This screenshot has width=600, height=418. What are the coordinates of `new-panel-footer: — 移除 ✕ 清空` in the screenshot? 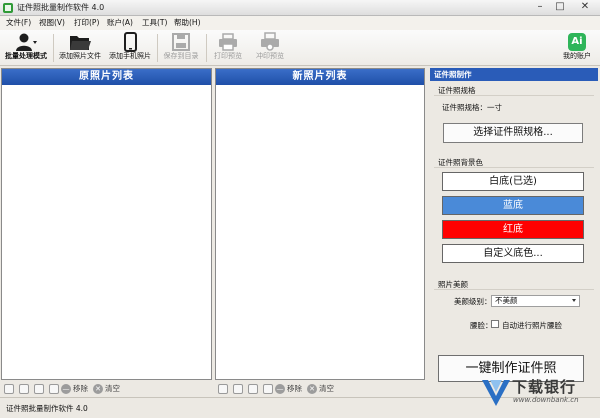 It's located at (320, 389).